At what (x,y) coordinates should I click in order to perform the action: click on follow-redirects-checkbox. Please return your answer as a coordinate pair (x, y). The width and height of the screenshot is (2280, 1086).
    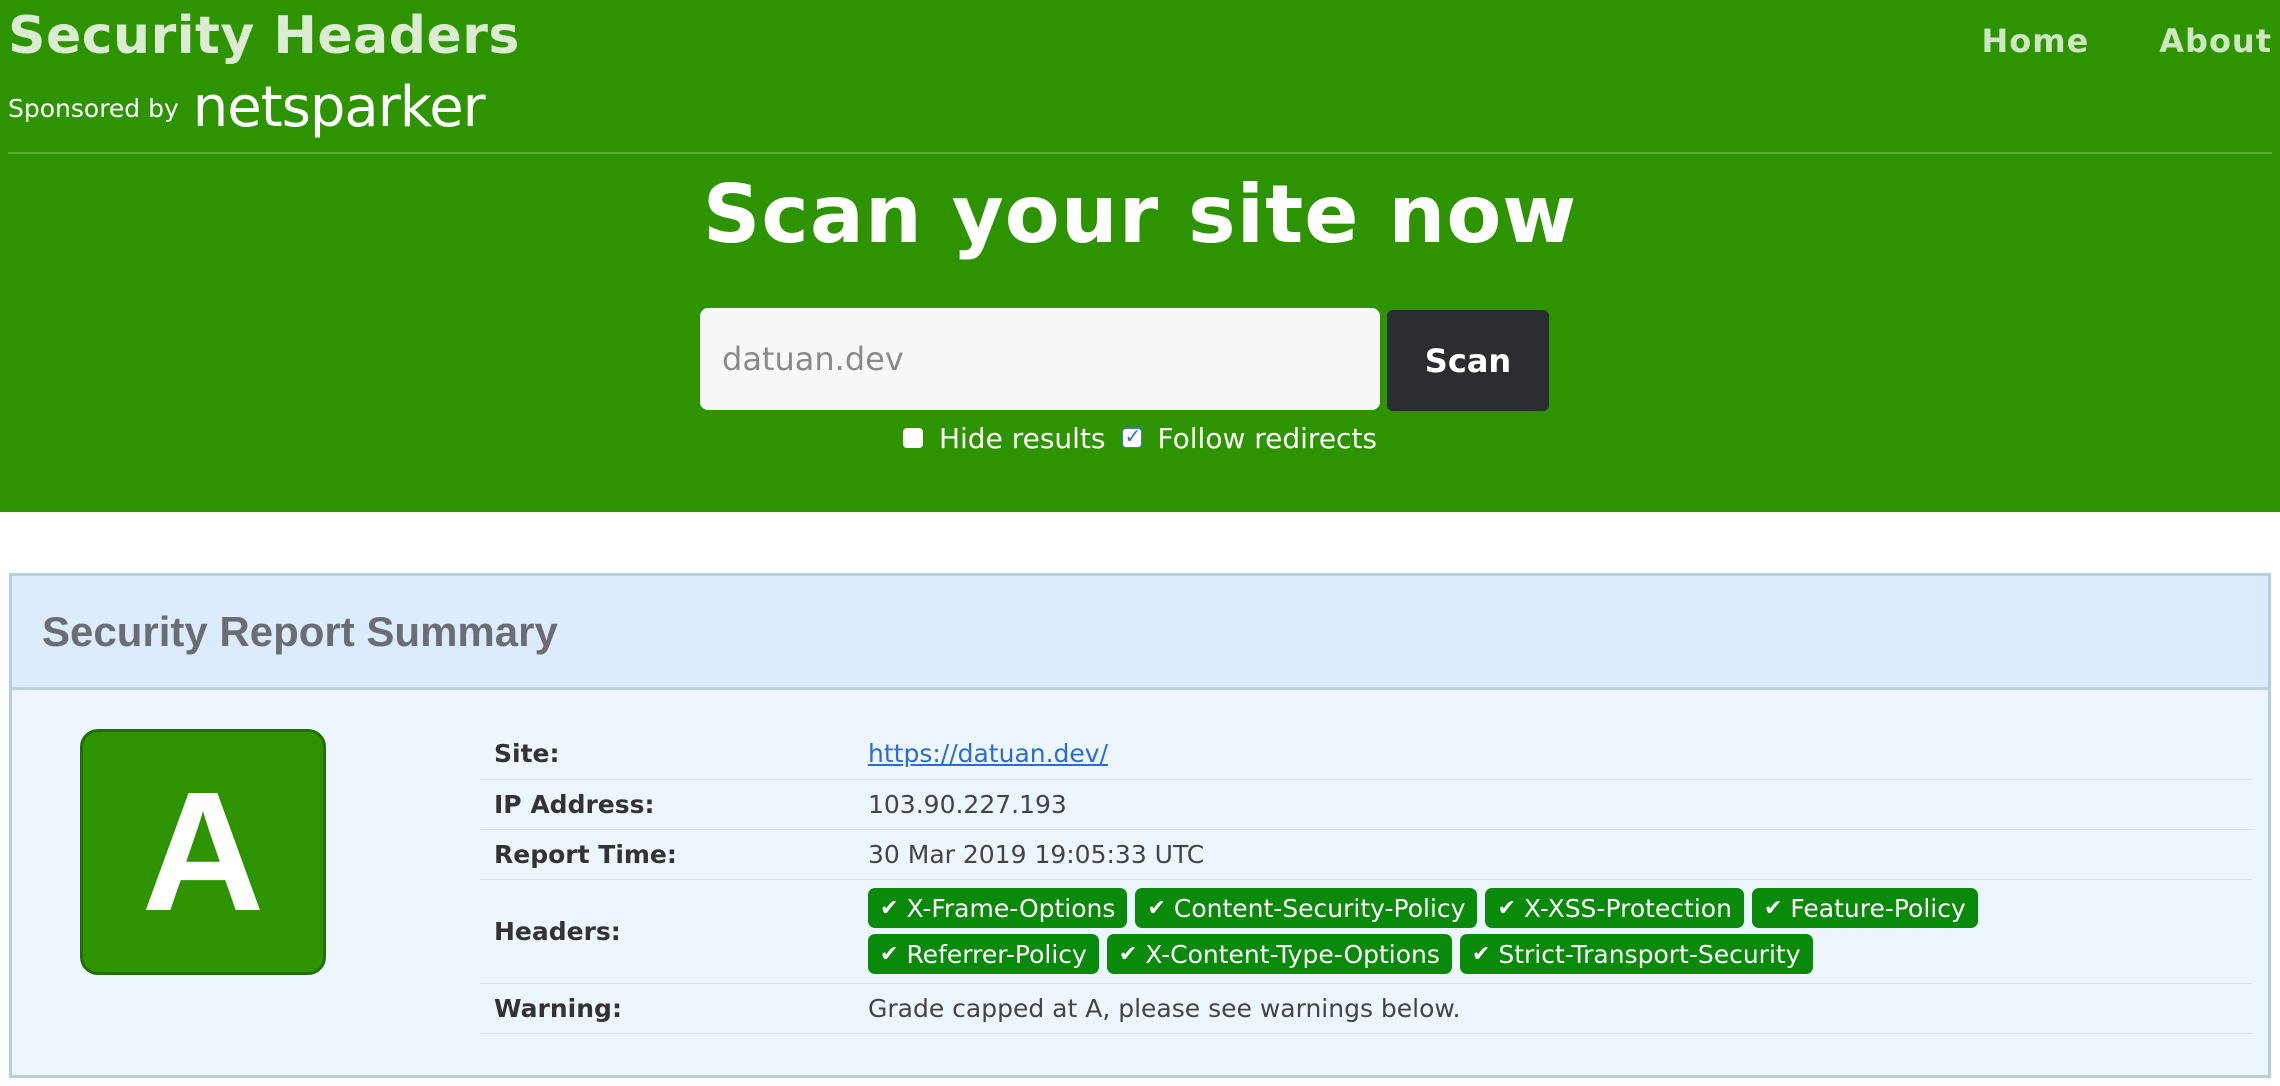
    Looking at the image, I should click on (1131, 436).